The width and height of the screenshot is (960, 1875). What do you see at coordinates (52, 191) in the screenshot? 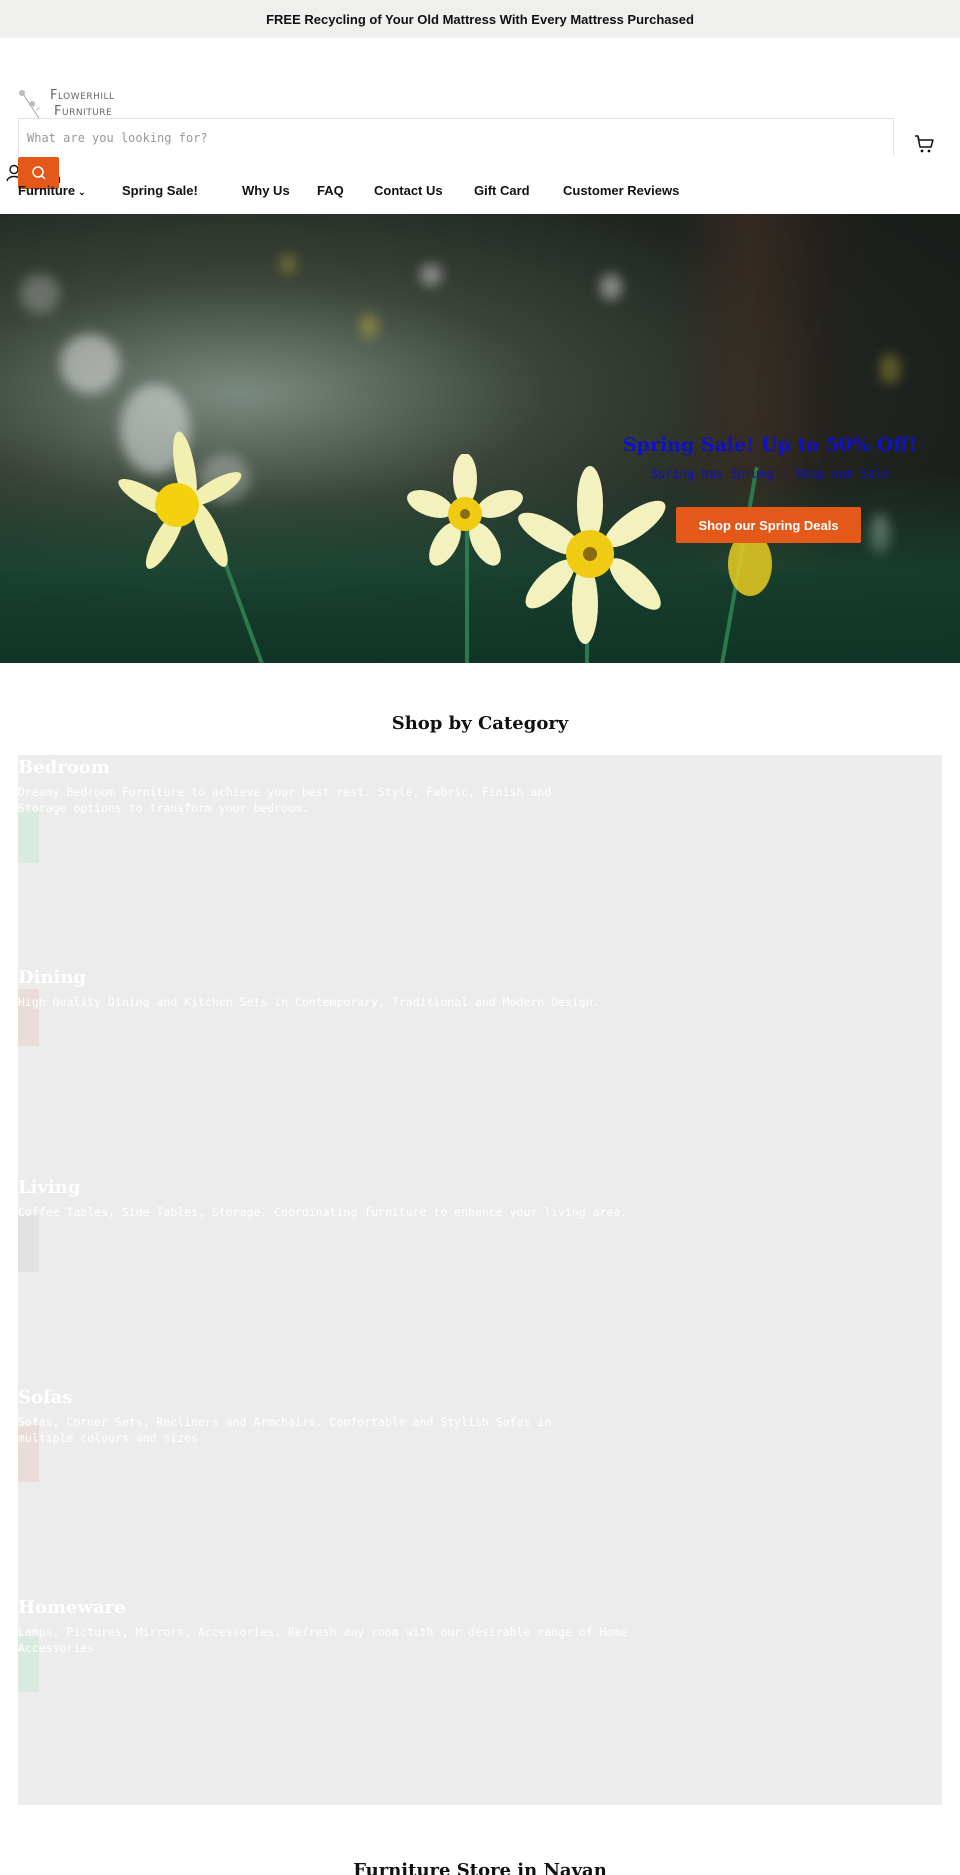
I see `nav-item-furniture: Furniture ⌄` at bounding box center [52, 191].